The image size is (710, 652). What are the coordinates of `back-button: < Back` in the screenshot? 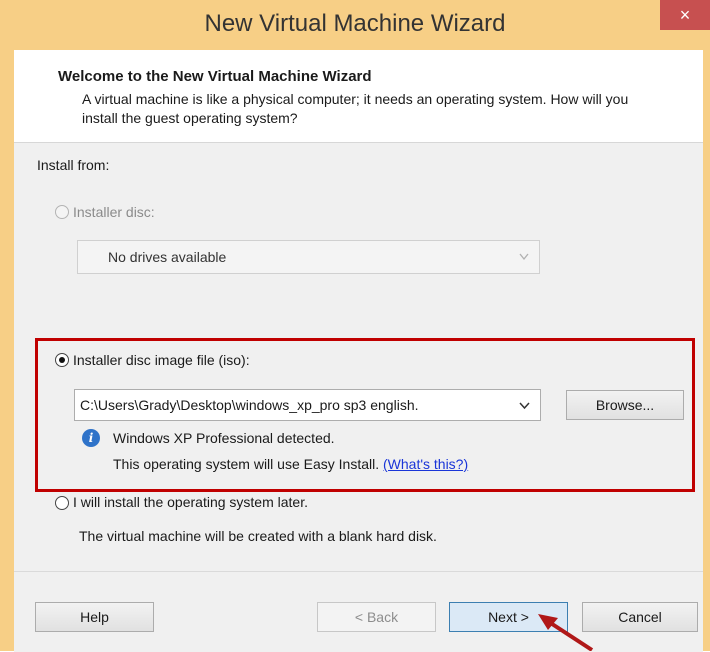 It's located at (376, 617).